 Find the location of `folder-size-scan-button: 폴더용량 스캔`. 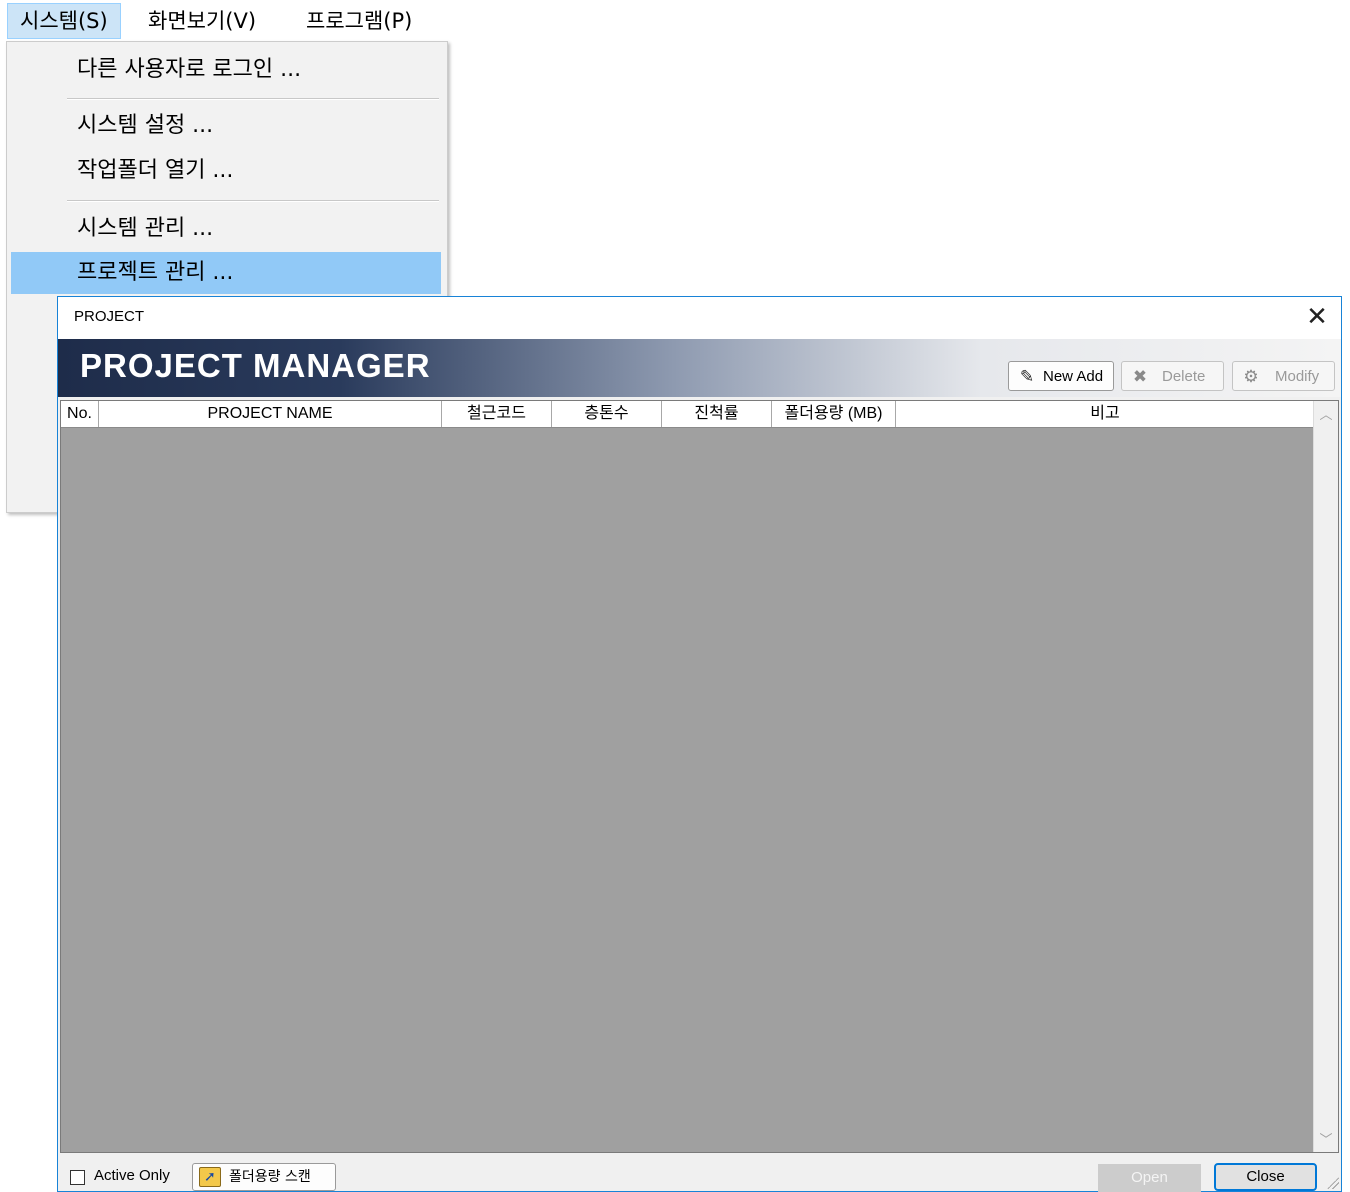

folder-size-scan-button: 폴더용량 스캔 is located at coordinates (264, 1177).